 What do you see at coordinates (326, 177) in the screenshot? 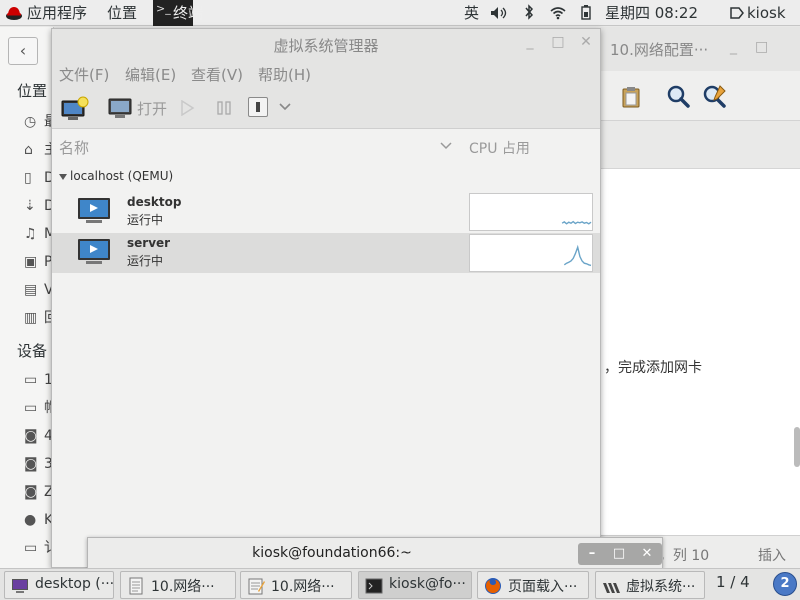
I see `host-row: localhost (QEMU)` at bounding box center [326, 177].